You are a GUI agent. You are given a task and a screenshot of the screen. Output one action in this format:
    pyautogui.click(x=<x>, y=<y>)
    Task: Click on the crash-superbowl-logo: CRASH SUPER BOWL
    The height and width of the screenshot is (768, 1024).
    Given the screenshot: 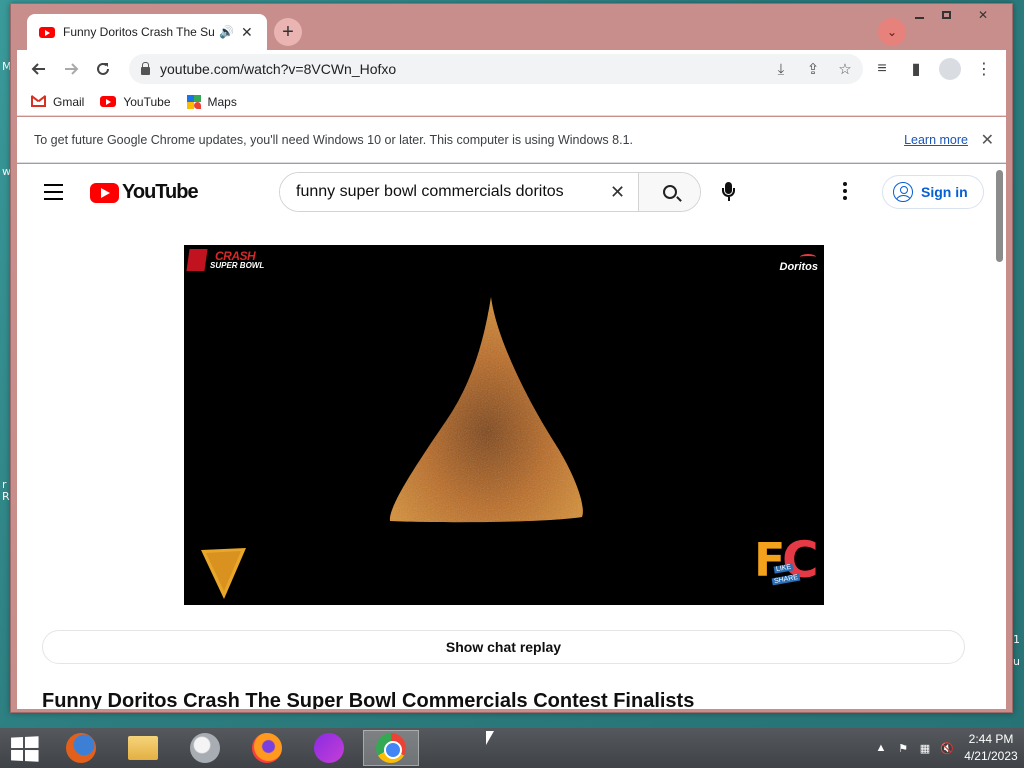 What is the action you would take?
    pyautogui.click(x=226, y=261)
    